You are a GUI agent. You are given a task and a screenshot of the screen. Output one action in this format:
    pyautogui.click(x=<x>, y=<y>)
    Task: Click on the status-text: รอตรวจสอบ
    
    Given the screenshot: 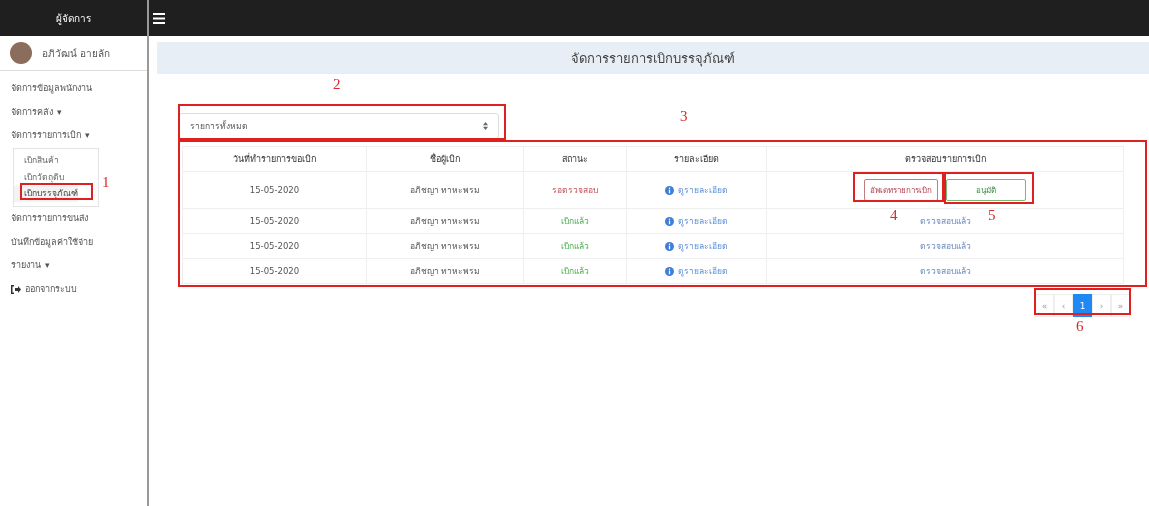 What is the action you would take?
    pyautogui.click(x=574, y=190)
    